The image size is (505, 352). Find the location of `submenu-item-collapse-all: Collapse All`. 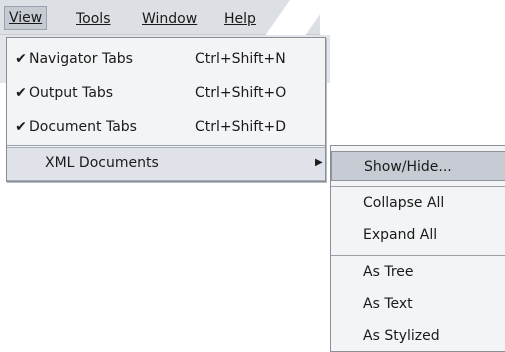

submenu-item-collapse-all: Collapse All is located at coordinates (418, 203).